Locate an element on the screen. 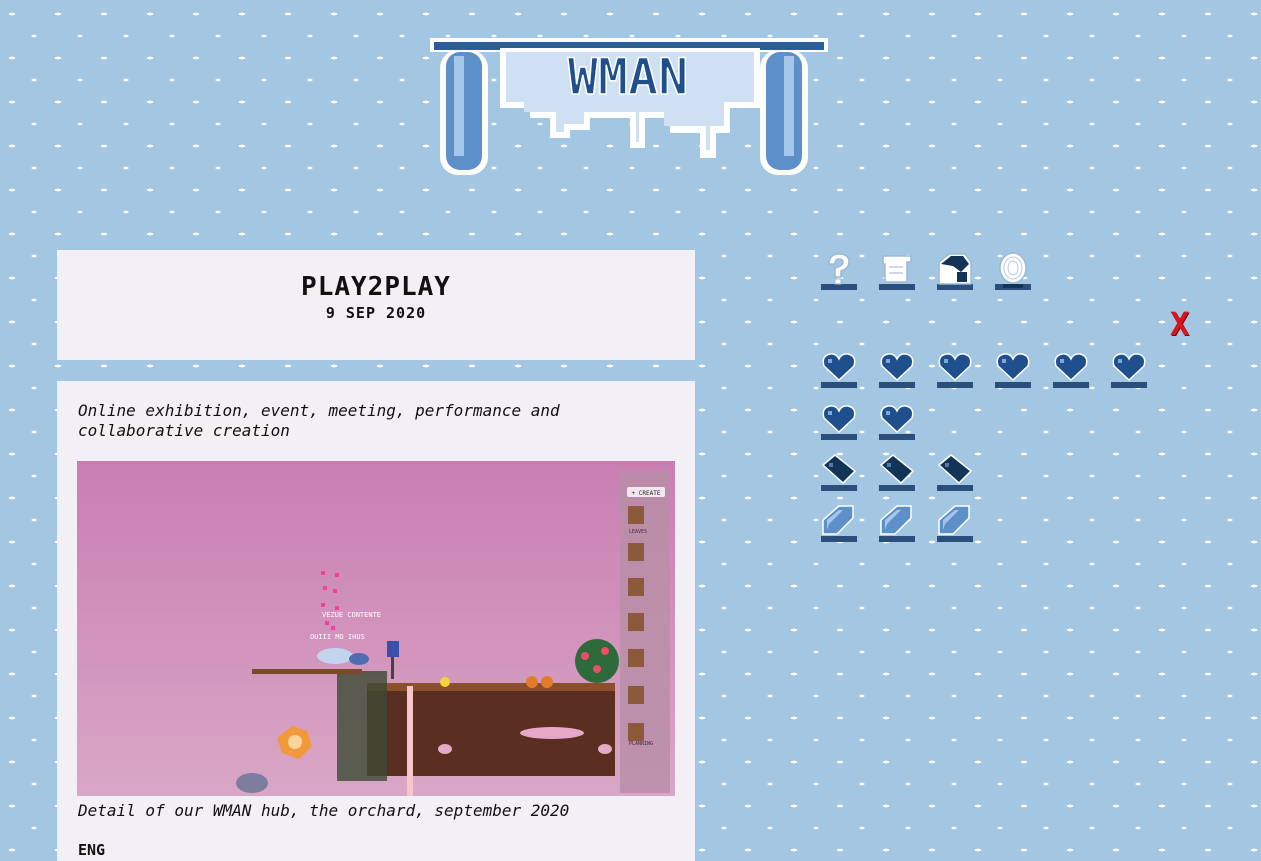 This screenshot has height=861, width=1261. create-button: + CREATE is located at coordinates (646, 493).